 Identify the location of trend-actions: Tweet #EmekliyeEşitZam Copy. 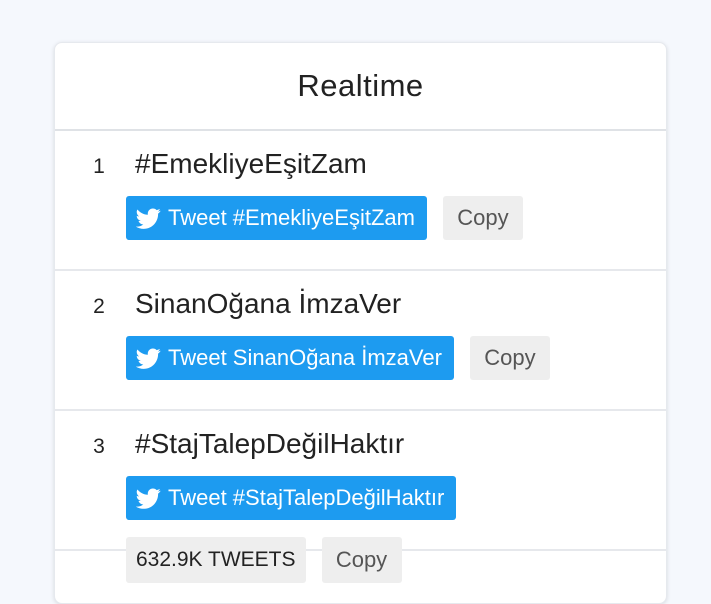
(324, 218).